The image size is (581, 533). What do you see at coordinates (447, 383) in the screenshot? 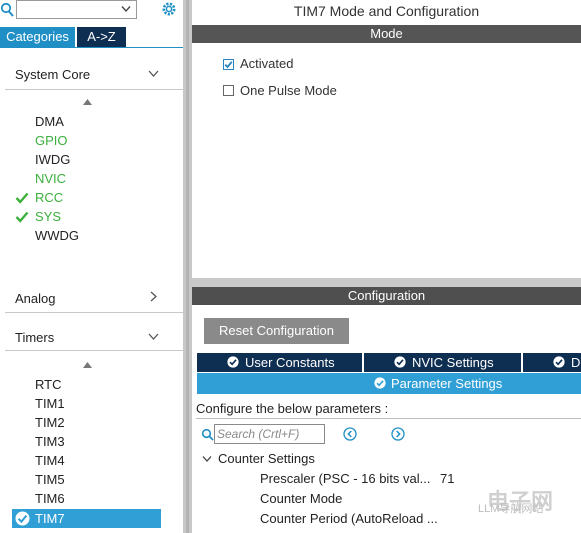
I see `tab-label: Parameter Settings` at bounding box center [447, 383].